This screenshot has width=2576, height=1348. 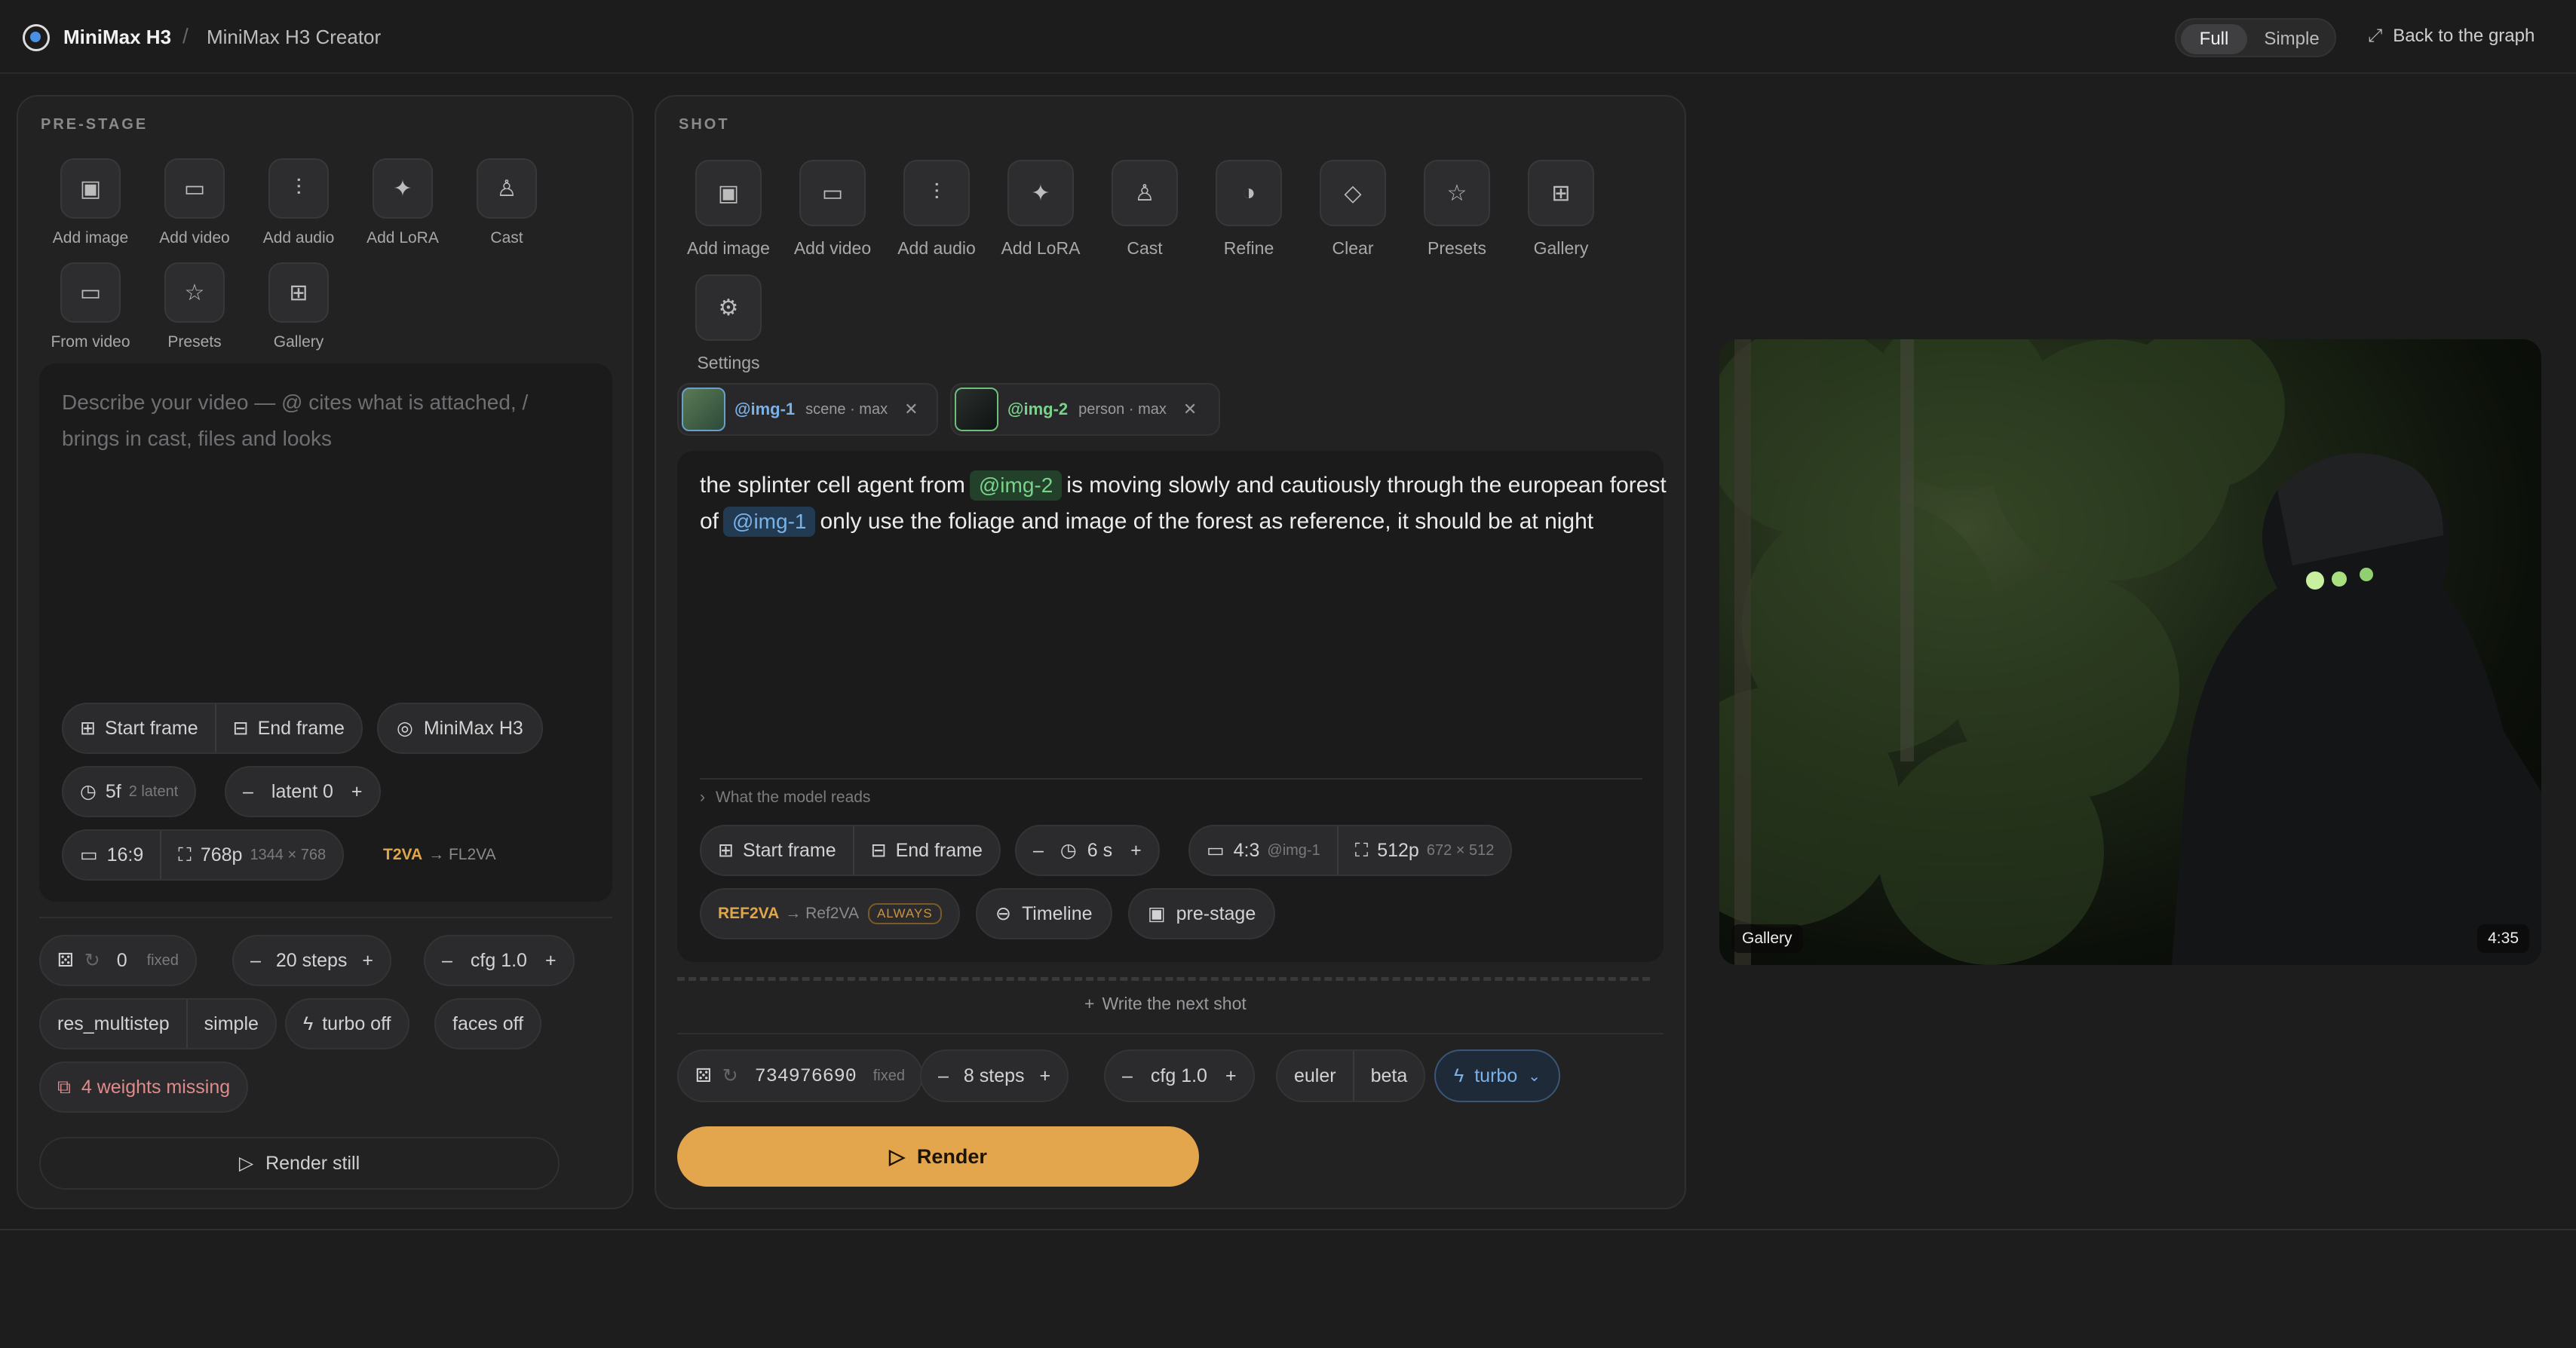 I want to click on app-name: MiniMax H3, so click(x=117, y=37).